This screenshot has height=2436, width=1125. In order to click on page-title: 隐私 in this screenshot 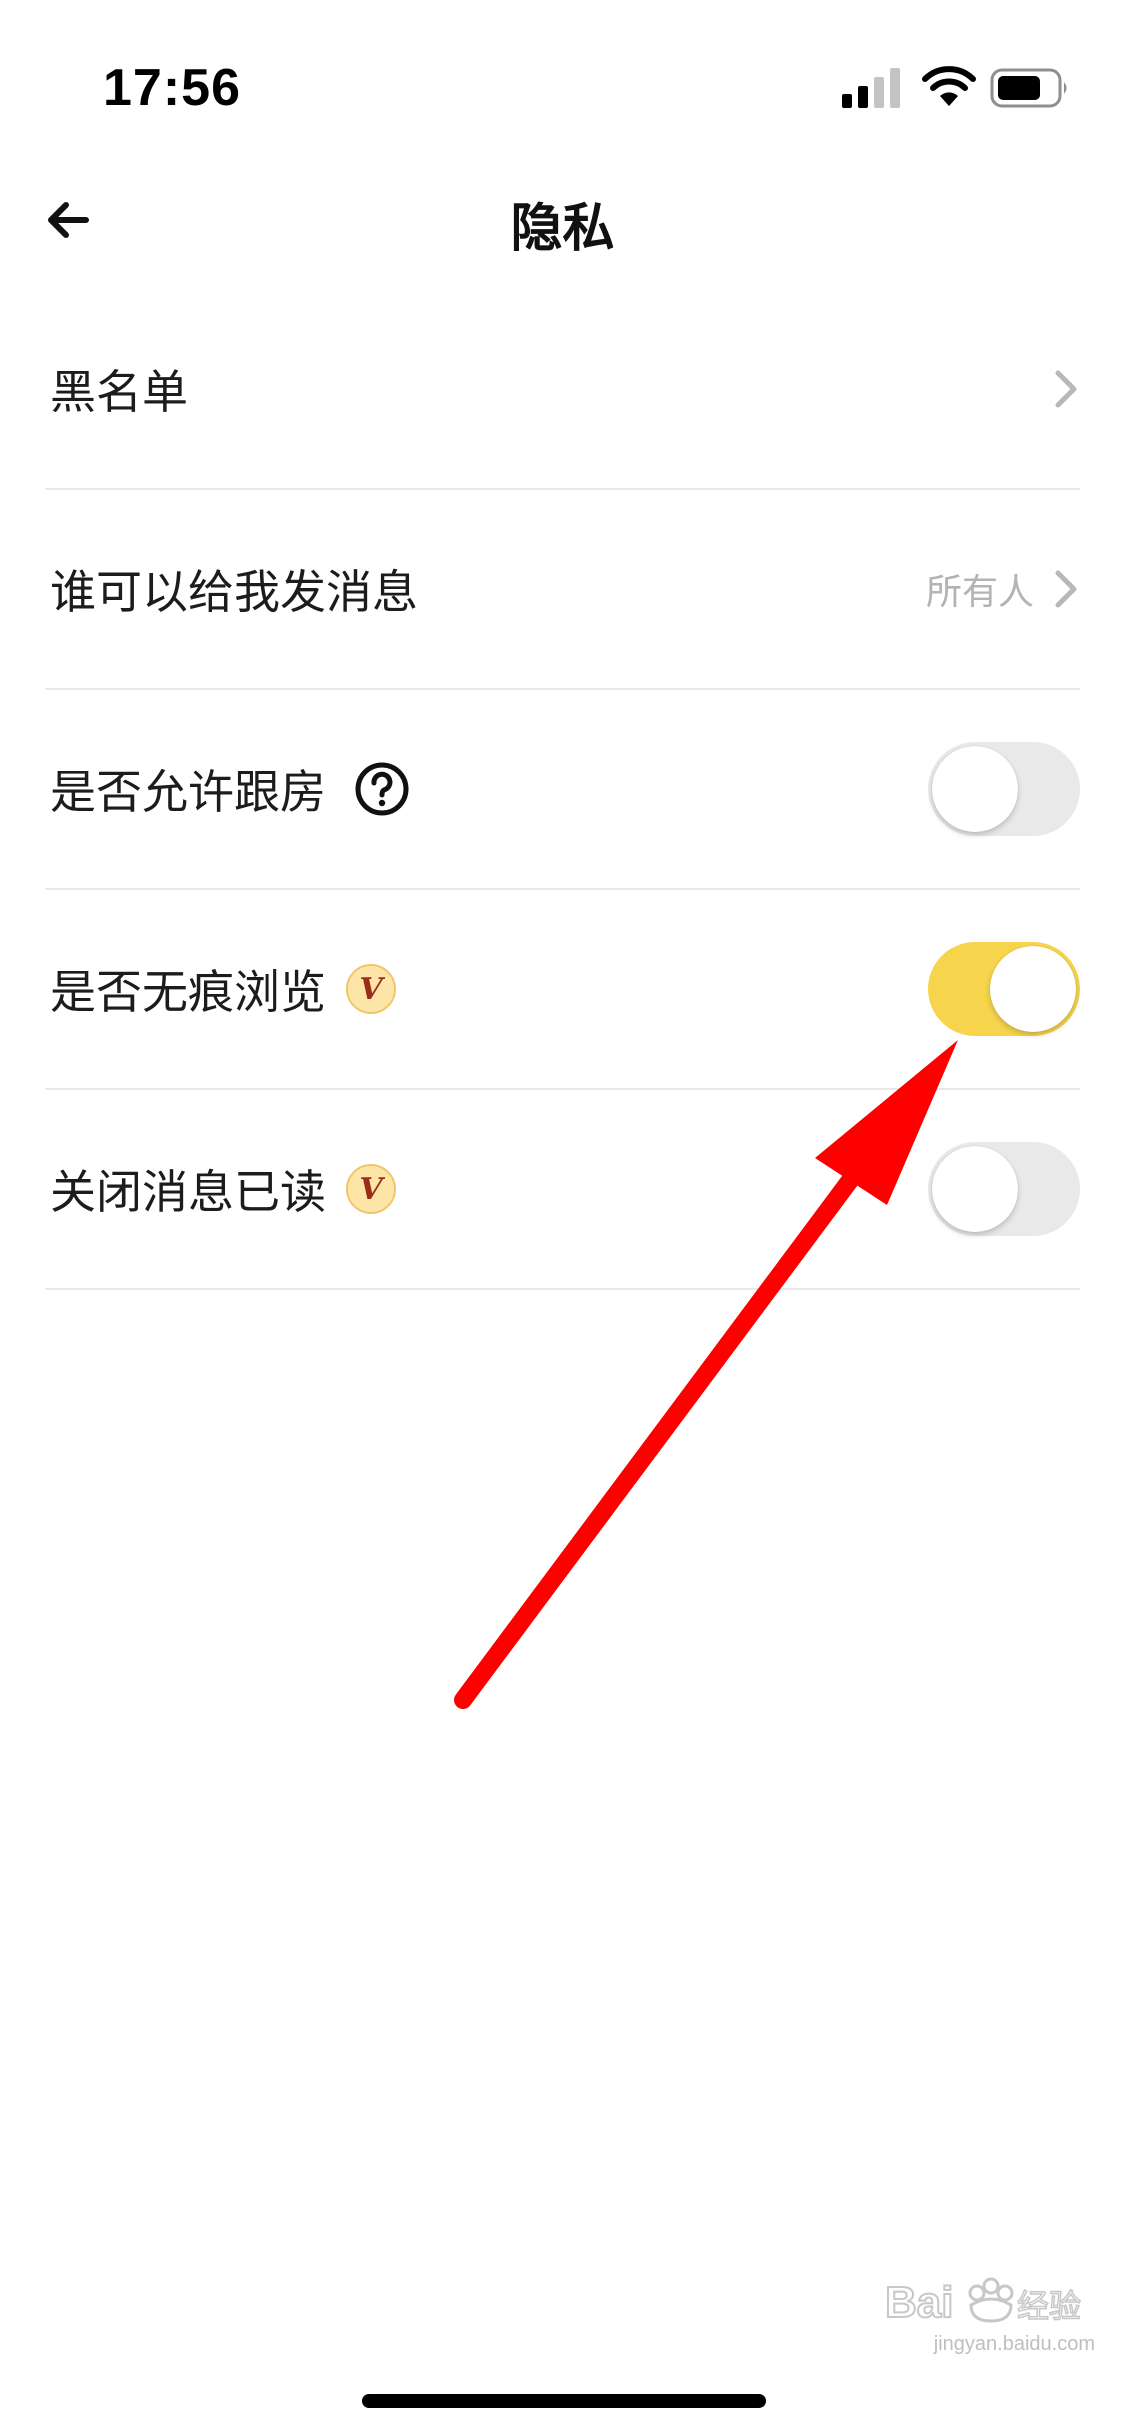, I will do `click(562, 229)`.